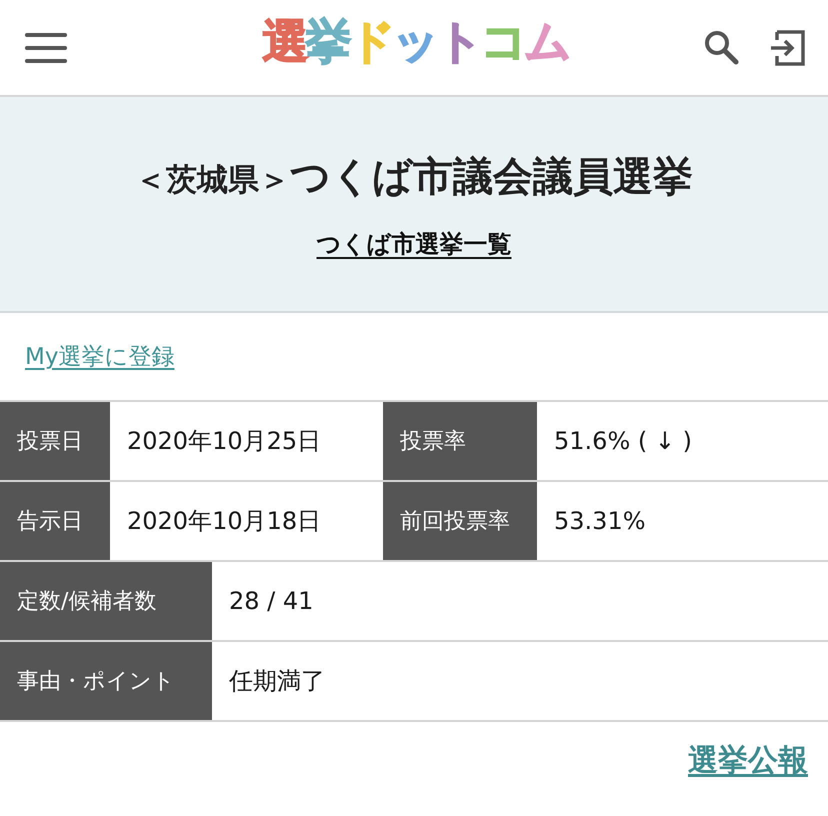 The width and height of the screenshot is (828, 816). I want to click on table-header-cell: 投票率, so click(460, 441).